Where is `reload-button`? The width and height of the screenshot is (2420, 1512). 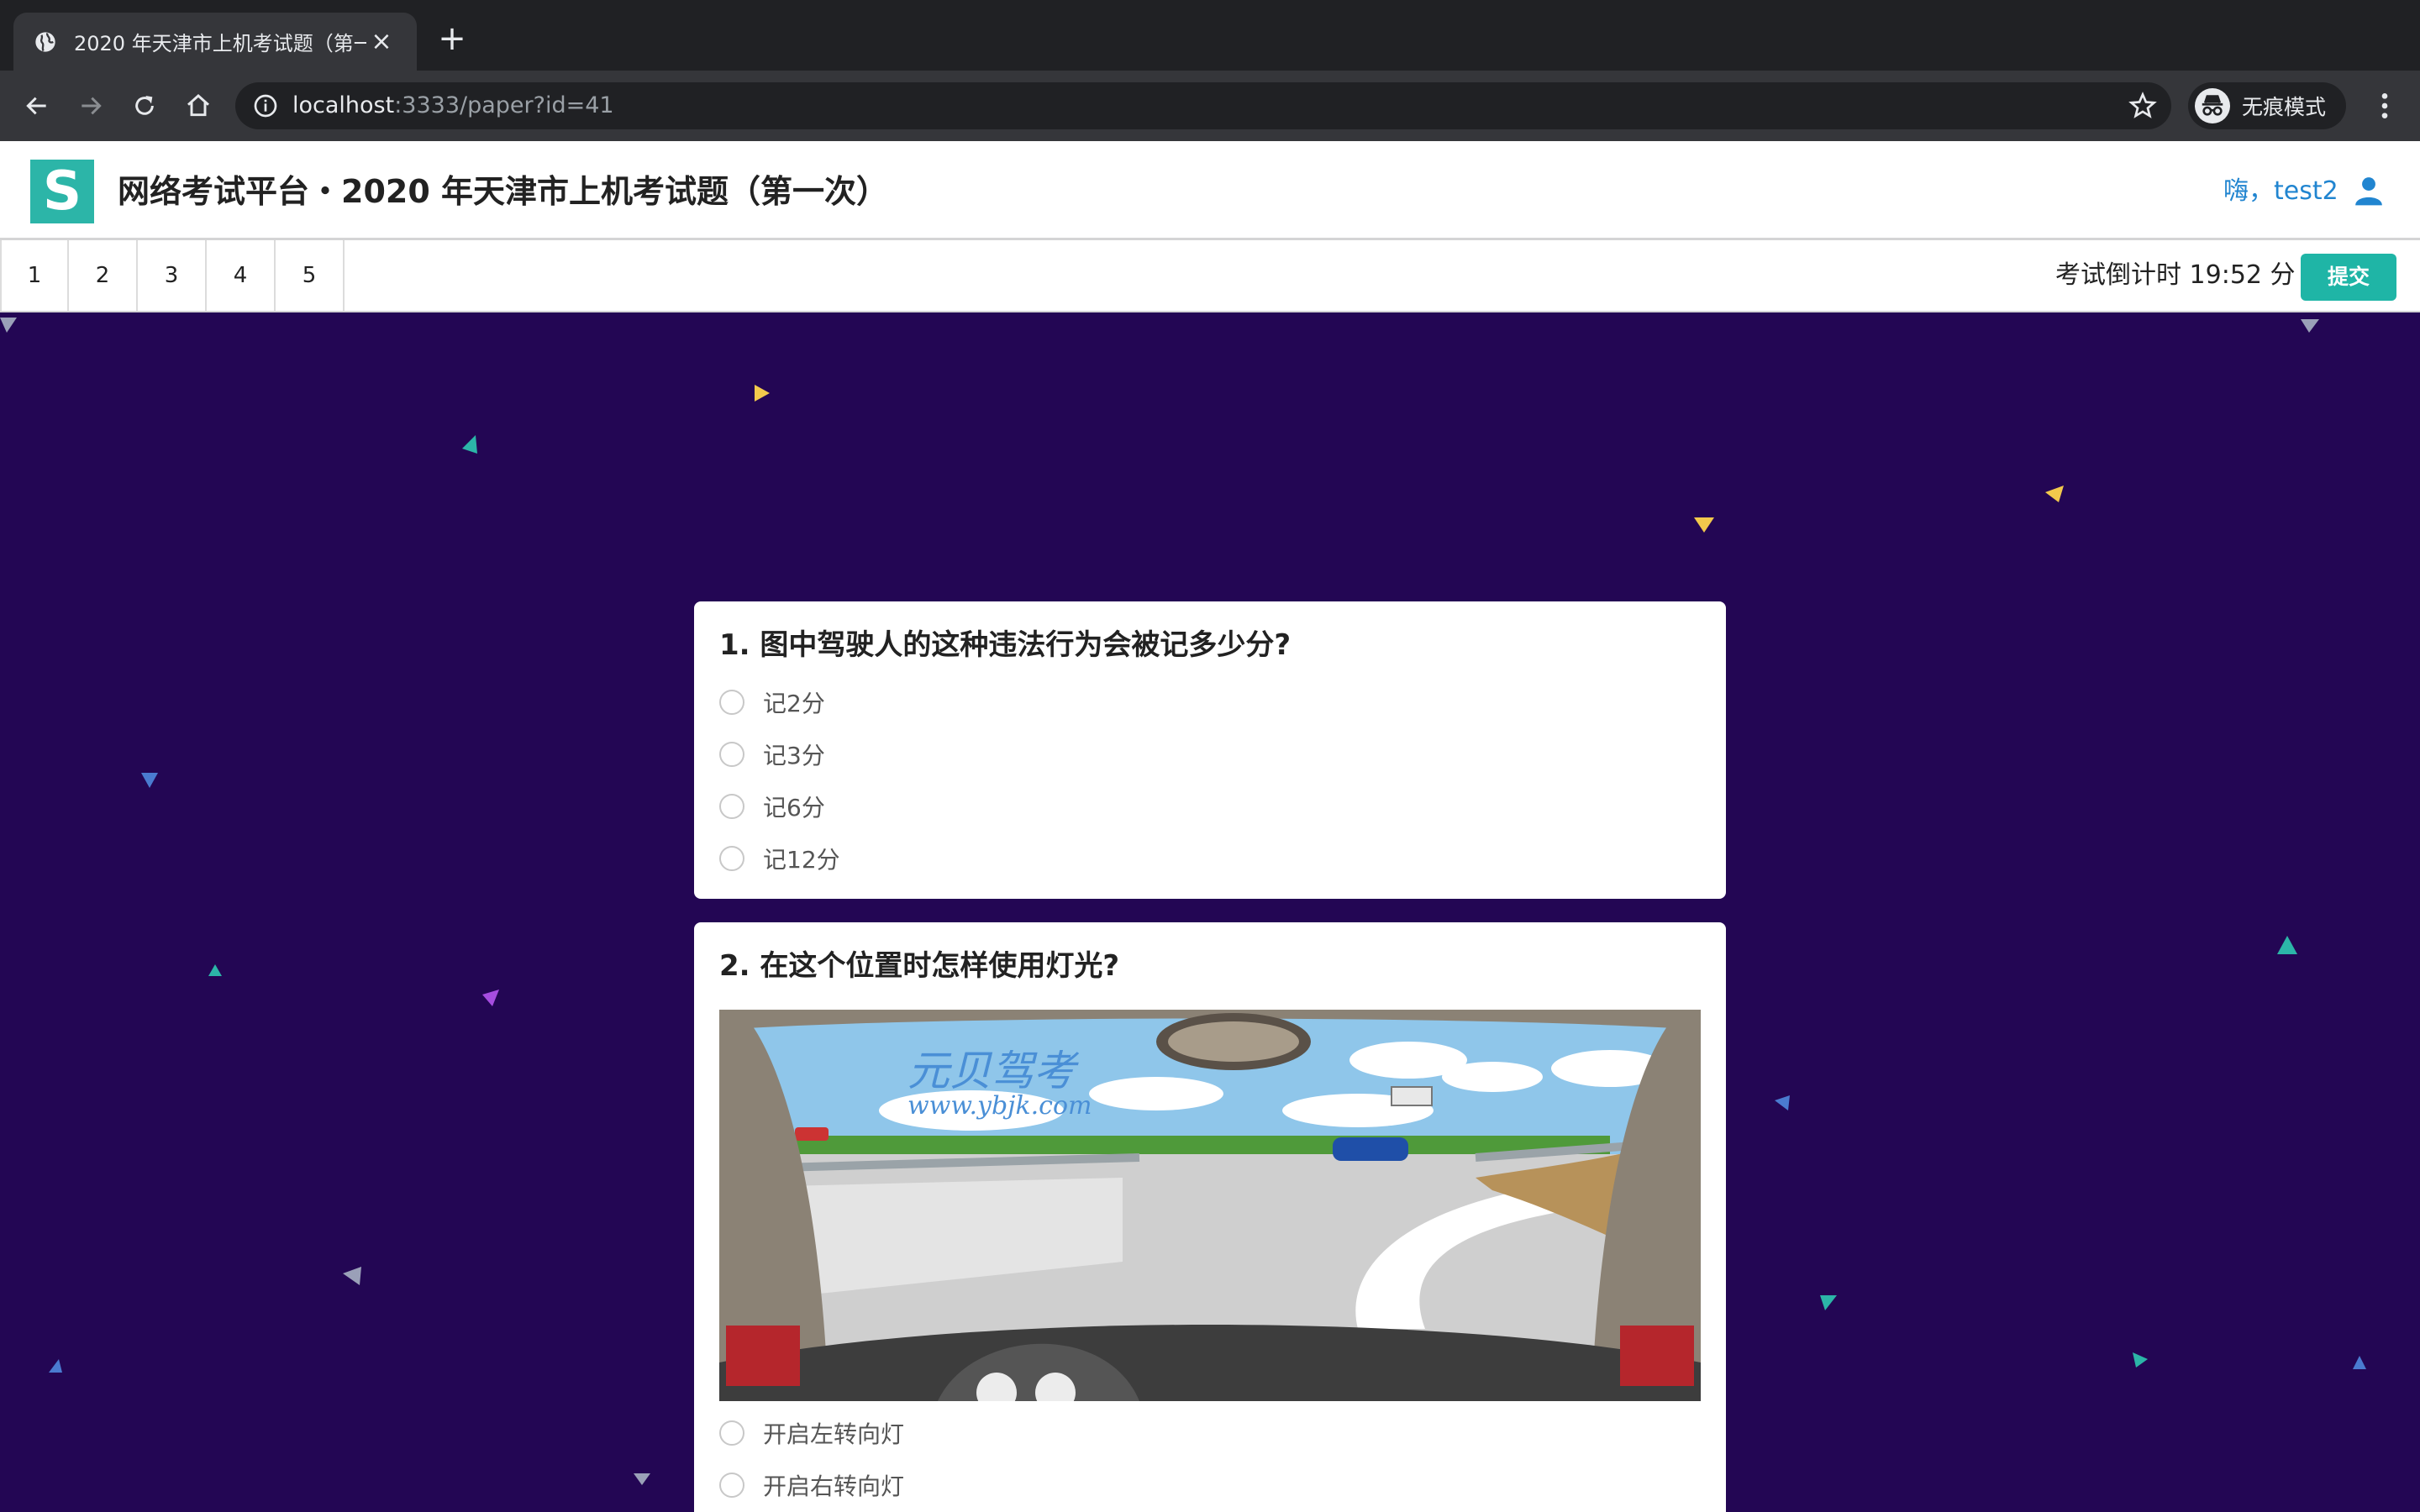 reload-button is located at coordinates (144, 106).